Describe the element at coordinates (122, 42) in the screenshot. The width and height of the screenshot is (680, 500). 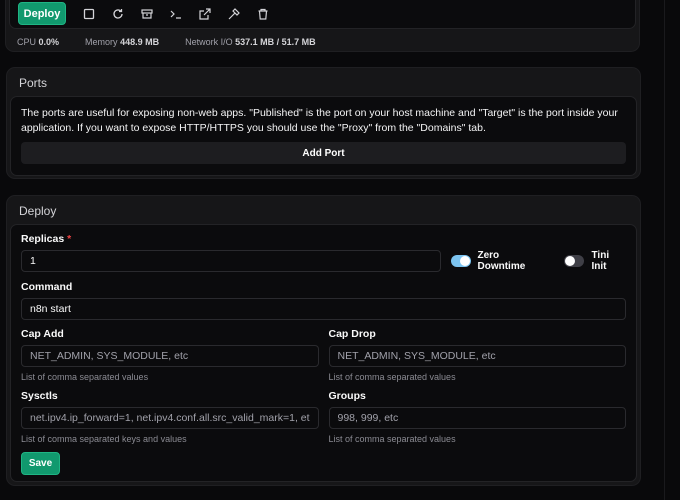
I see `memory-stat: Memory 448.9 MB` at that location.